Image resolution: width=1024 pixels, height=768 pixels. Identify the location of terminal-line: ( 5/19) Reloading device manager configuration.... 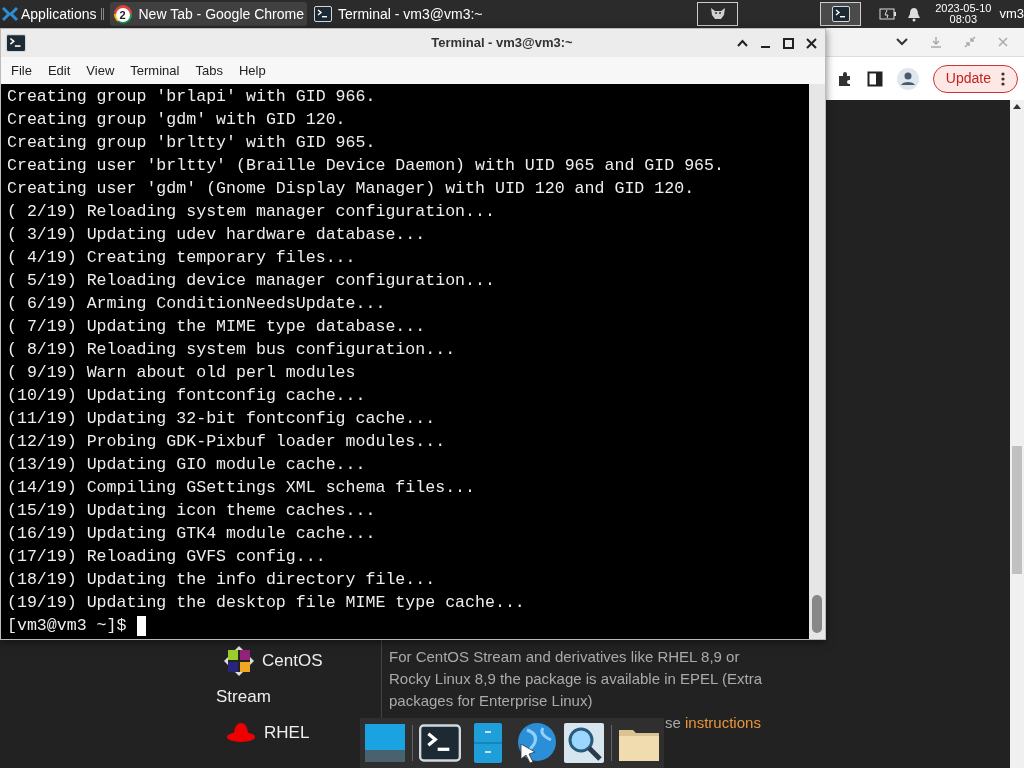
(251, 281).